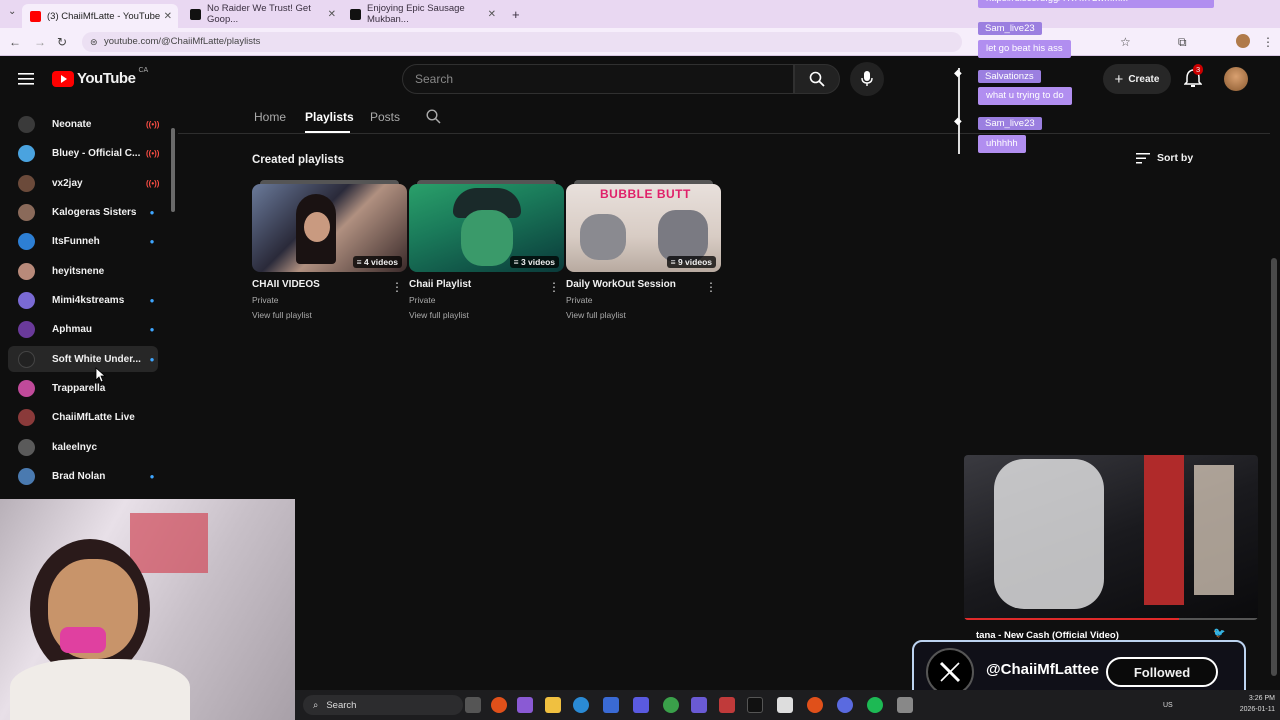  Describe the element at coordinates (671, 705) in the screenshot. I see `chrome-icon` at that location.